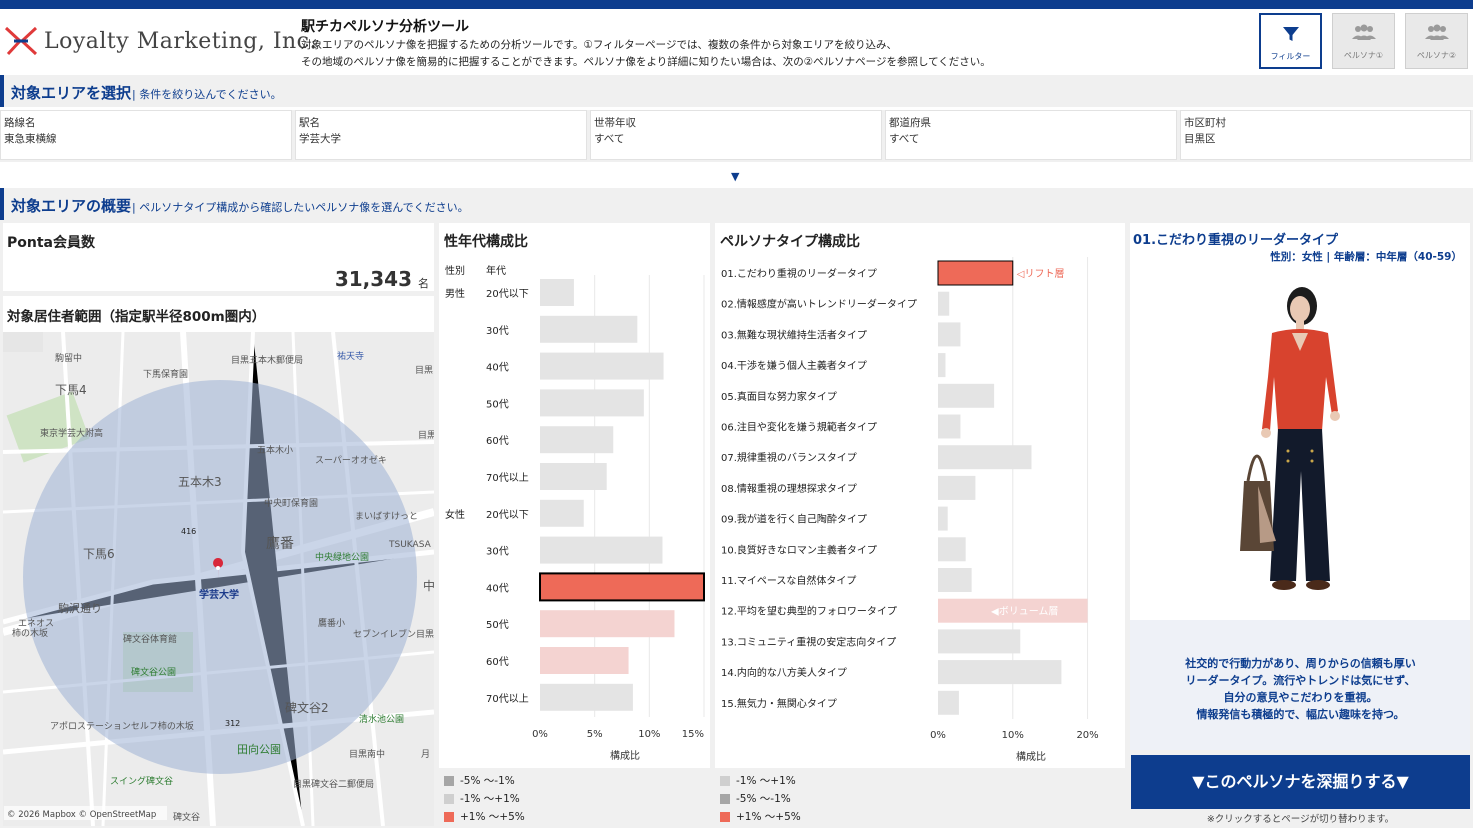 This screenshot has height=828, width=1473. What do you see at coordinates (320, 138) in the screenshot?
I see `filter-value: 学芸大学` at bounding box center [320, 138].